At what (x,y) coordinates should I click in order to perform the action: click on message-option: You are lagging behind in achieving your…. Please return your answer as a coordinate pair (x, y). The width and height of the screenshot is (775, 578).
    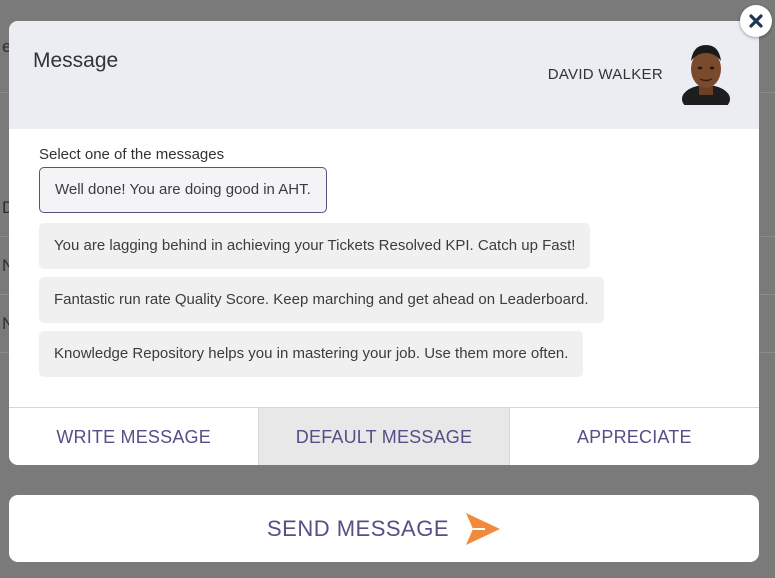
    Looking at the image, I should click on (315, 246).